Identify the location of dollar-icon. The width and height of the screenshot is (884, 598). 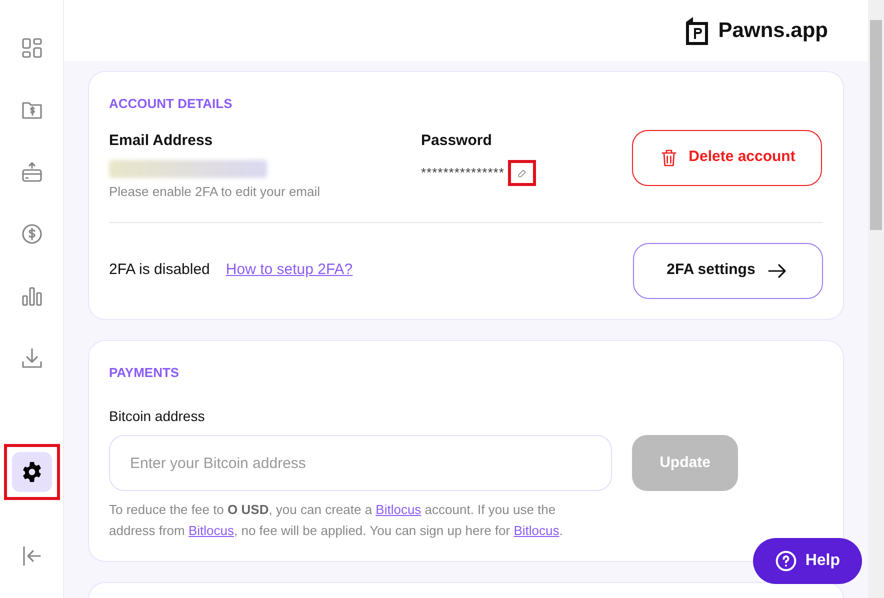
(32, 234).